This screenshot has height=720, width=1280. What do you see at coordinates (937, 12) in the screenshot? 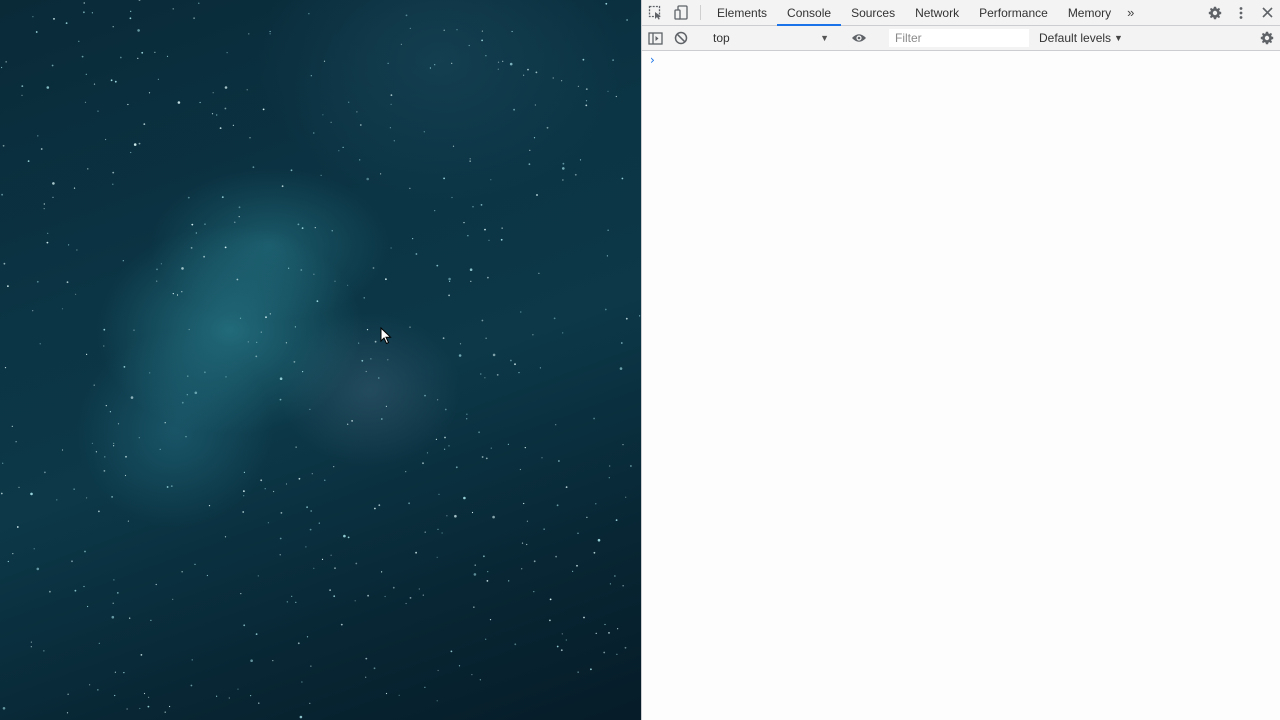
I see `tab-network: Network` at bounding box center [937, 12].